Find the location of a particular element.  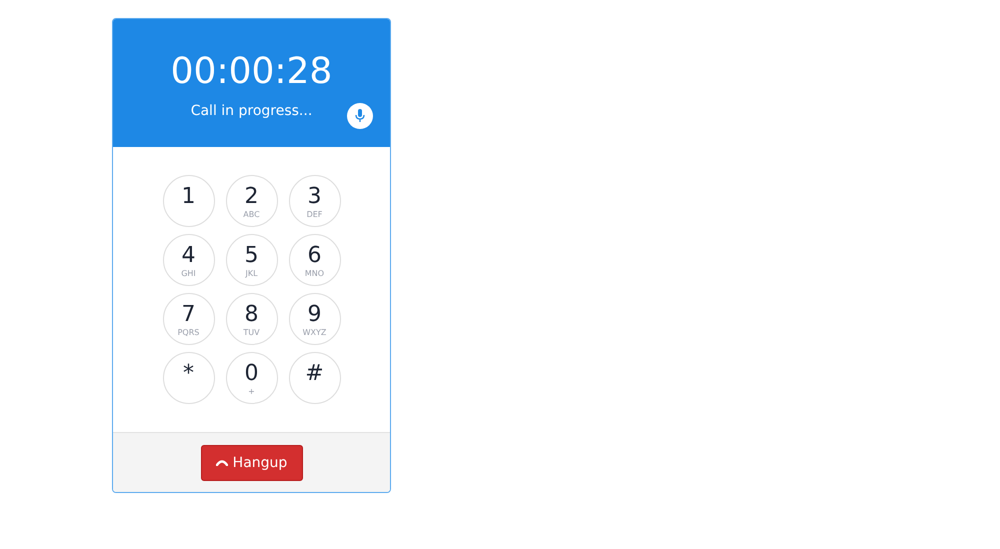

dial-key: 0 + is located at coordinates (252, 378).